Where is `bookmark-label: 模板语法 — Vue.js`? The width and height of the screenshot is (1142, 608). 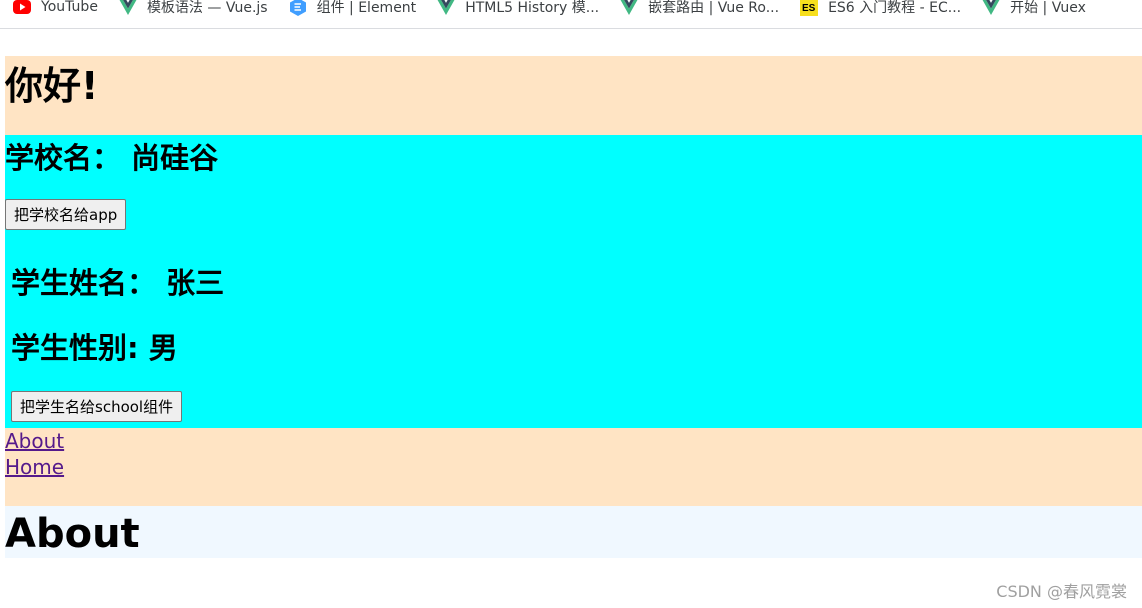
bookmark-label: 模板语法 — Vue.js is located at coordinates (207, 8).